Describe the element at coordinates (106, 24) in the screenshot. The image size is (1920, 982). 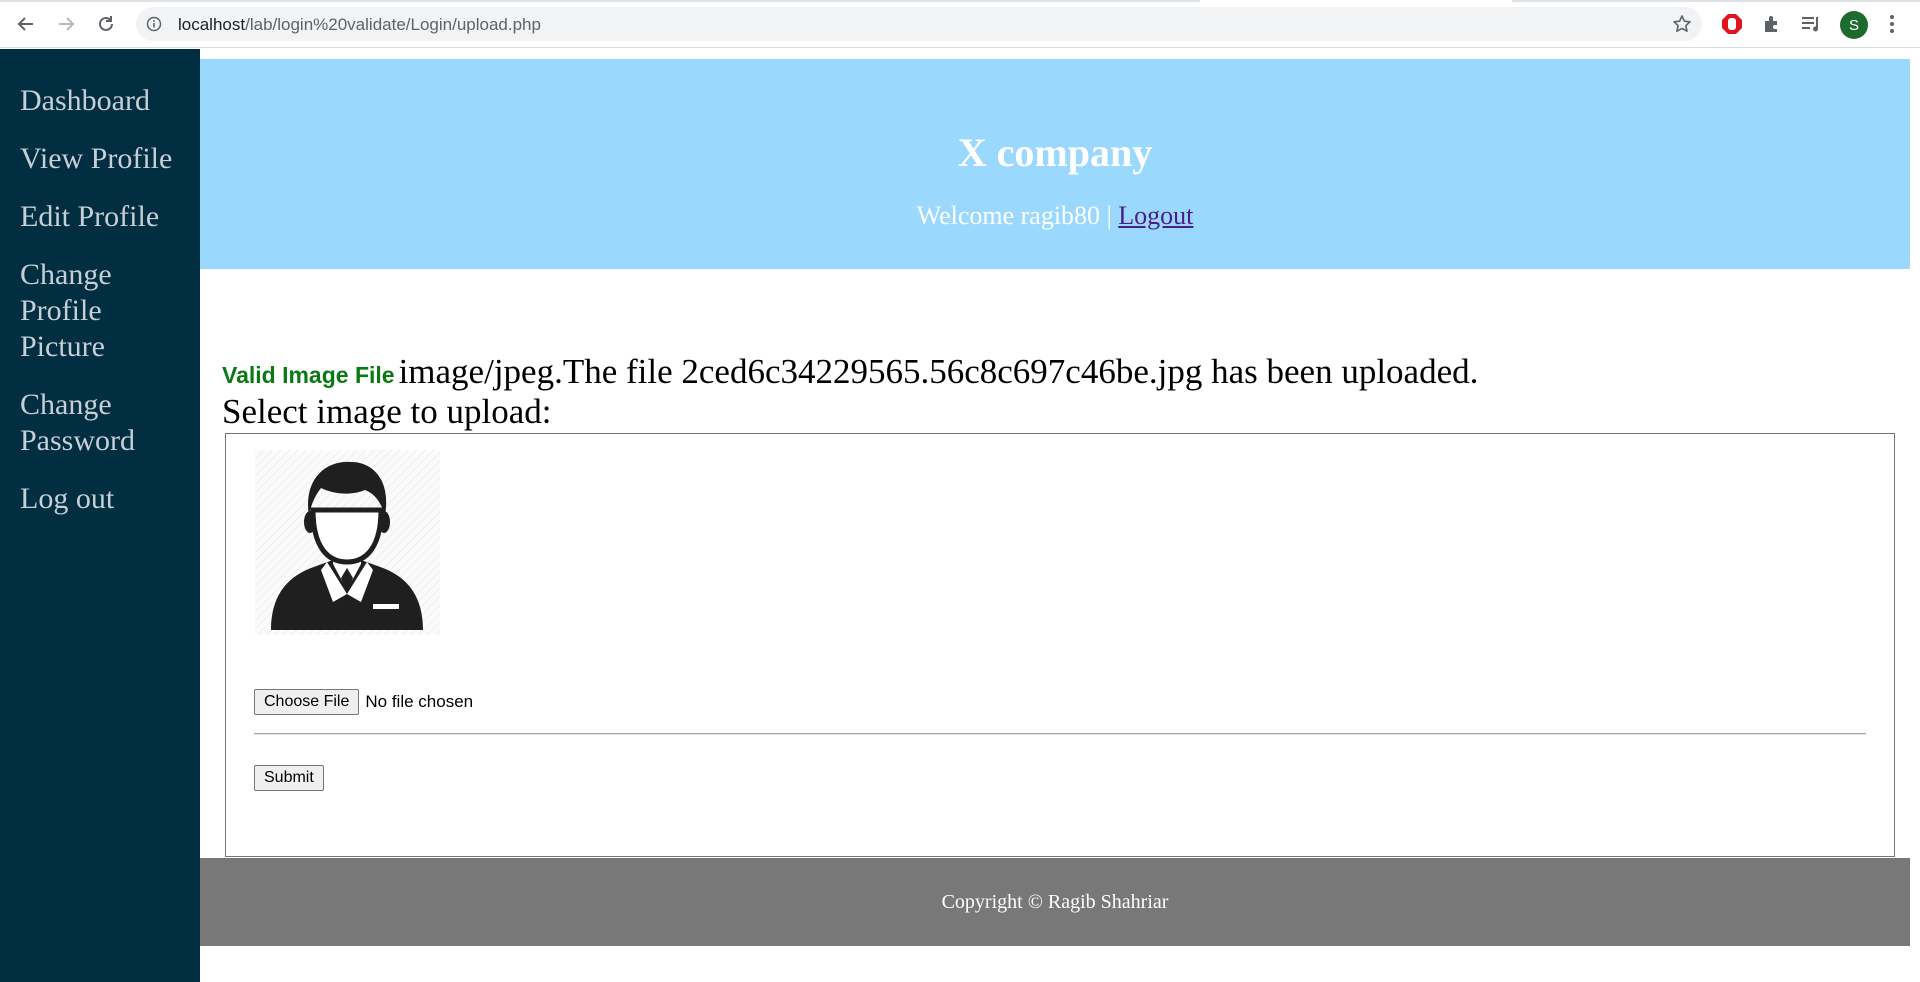
I see `reload-icon` at that location.